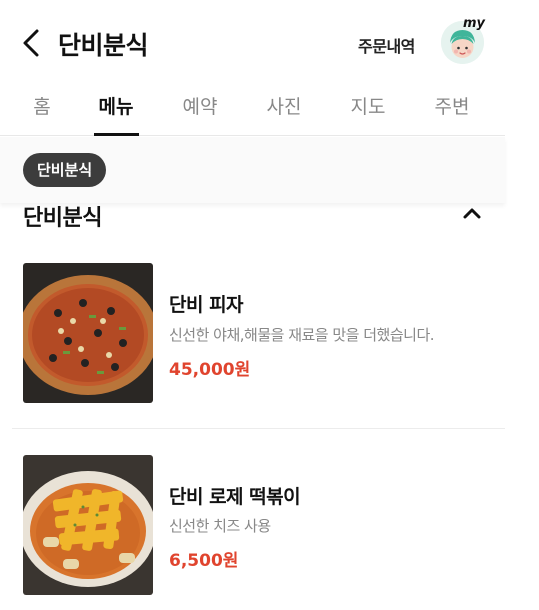 The image size is (539, 610). I want to click on tab-menu: 메뉴, so click(116, 105).